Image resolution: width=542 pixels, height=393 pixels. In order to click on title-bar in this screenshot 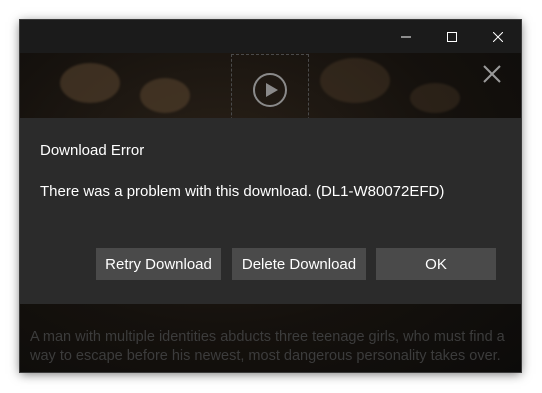, I will do `click(270, 36)`.